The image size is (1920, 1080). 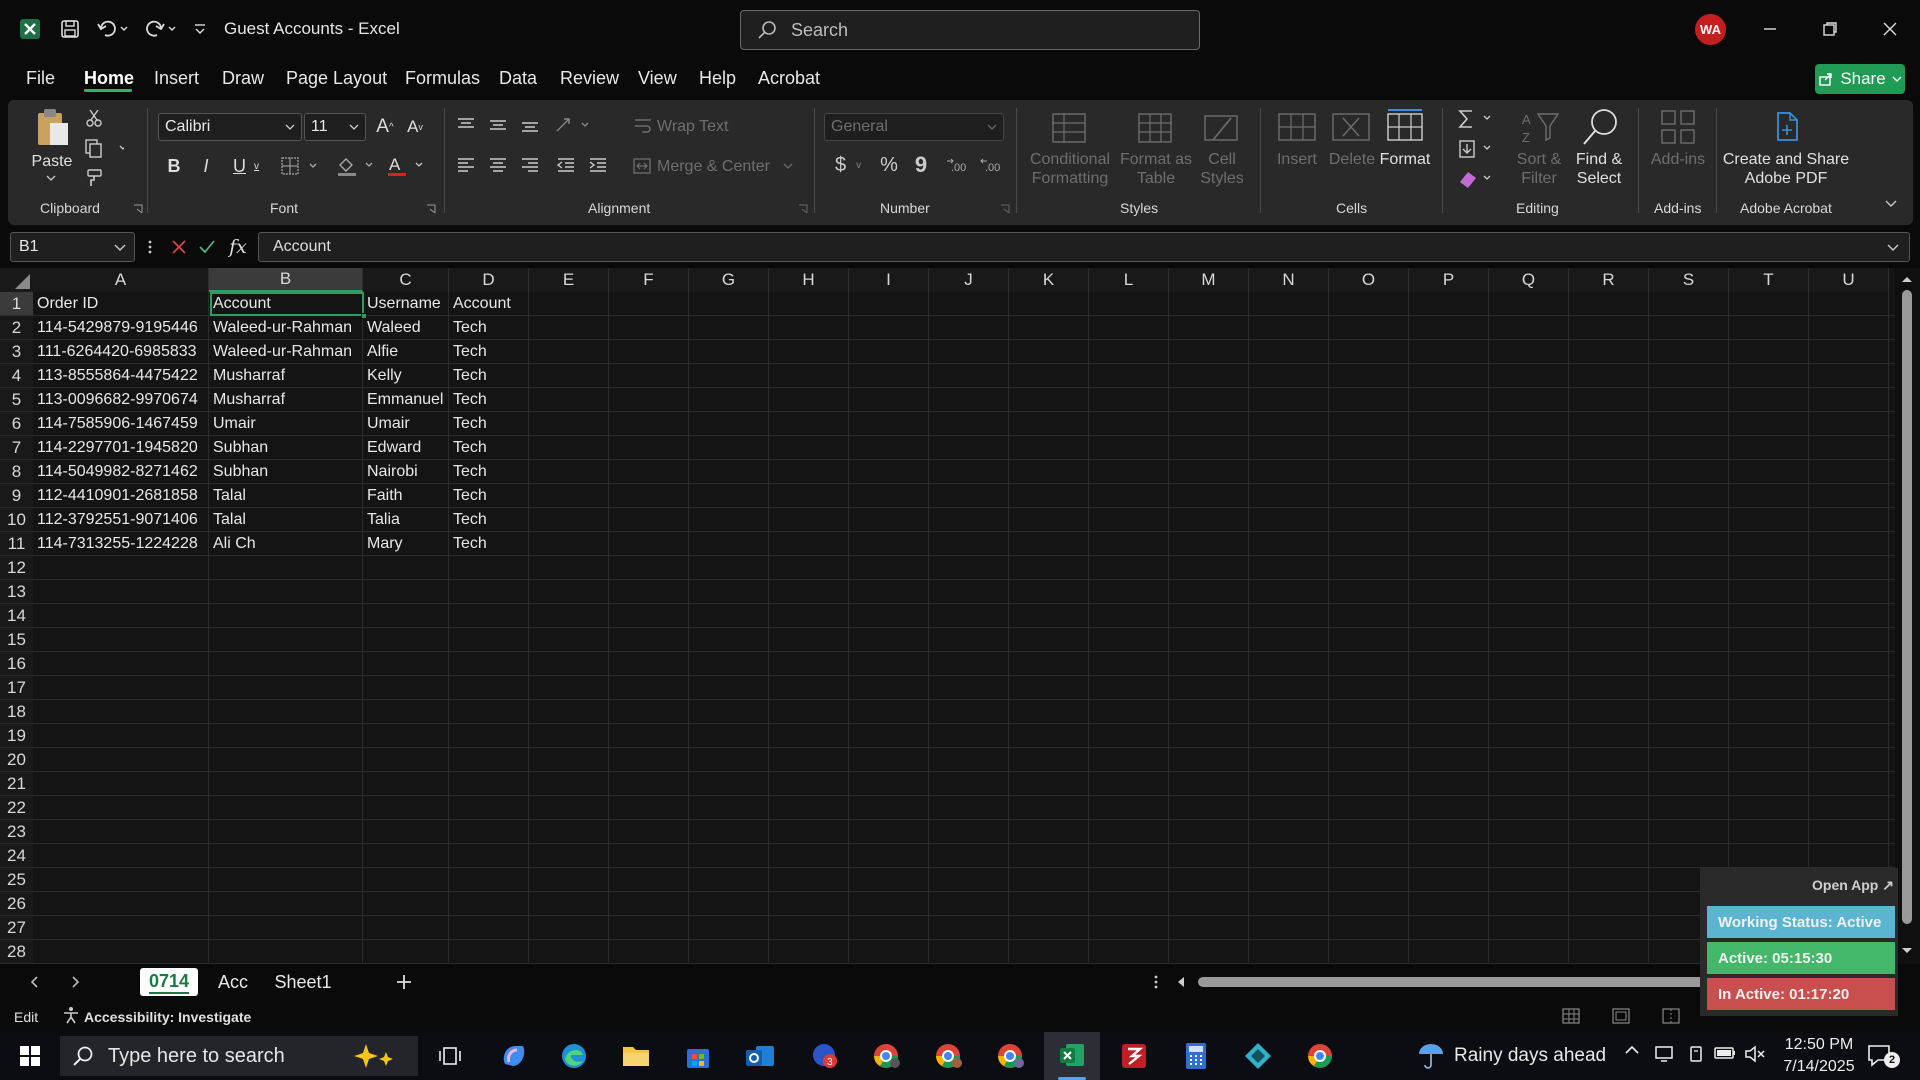 I want to click on cell-d2: Tech, so click(x=488, y=328).